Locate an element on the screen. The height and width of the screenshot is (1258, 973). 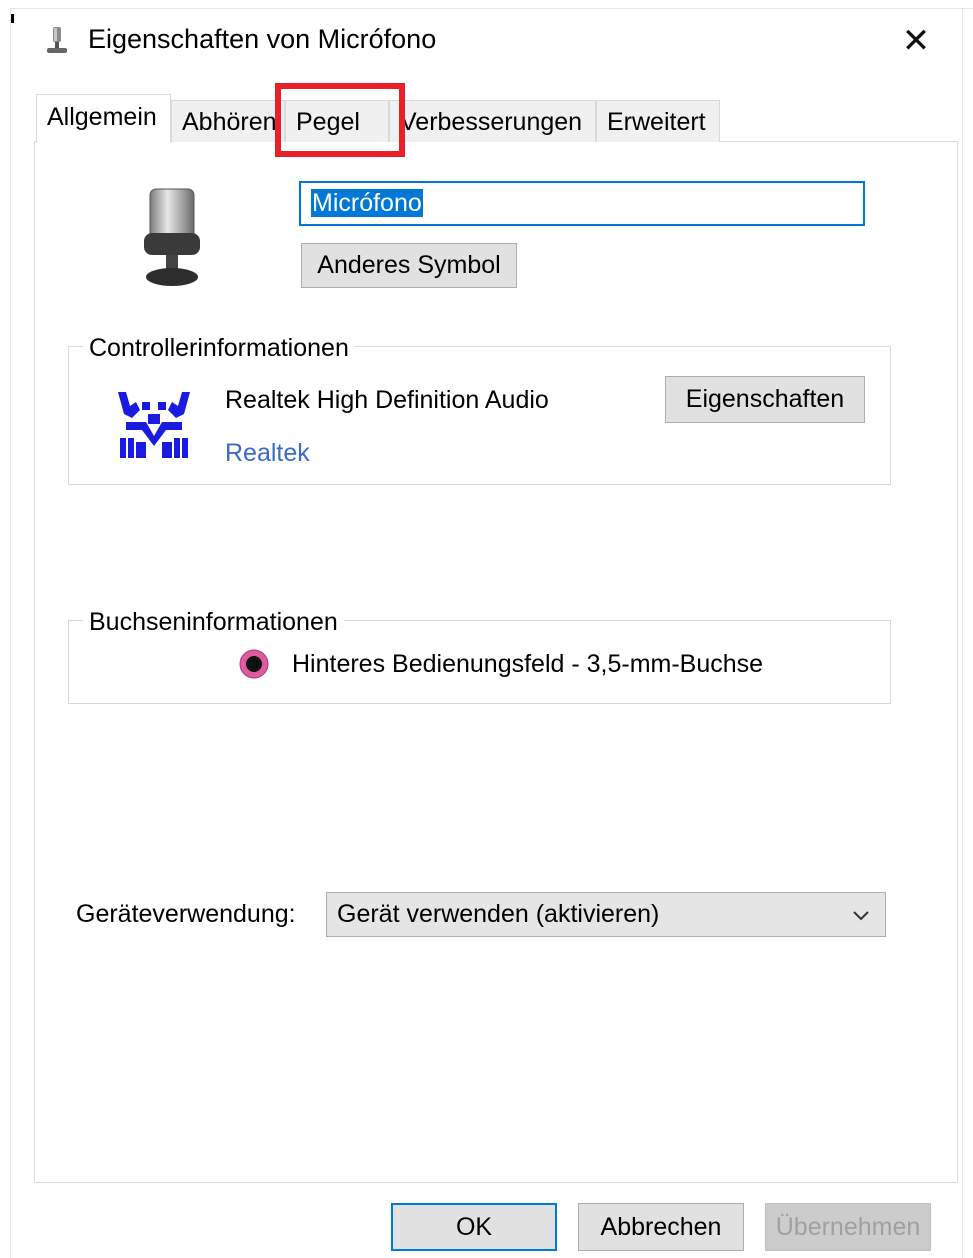
jack-group-label: Buchseninformationen is located at coordinates (213, 622).